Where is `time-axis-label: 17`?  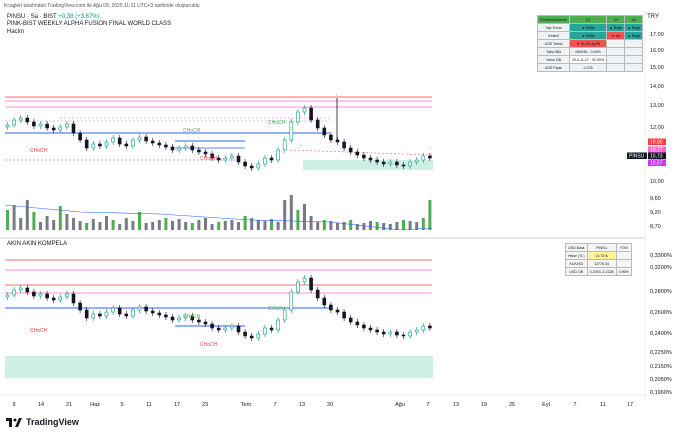
time-axis-label: 17 is located at coordinates (630, 405).